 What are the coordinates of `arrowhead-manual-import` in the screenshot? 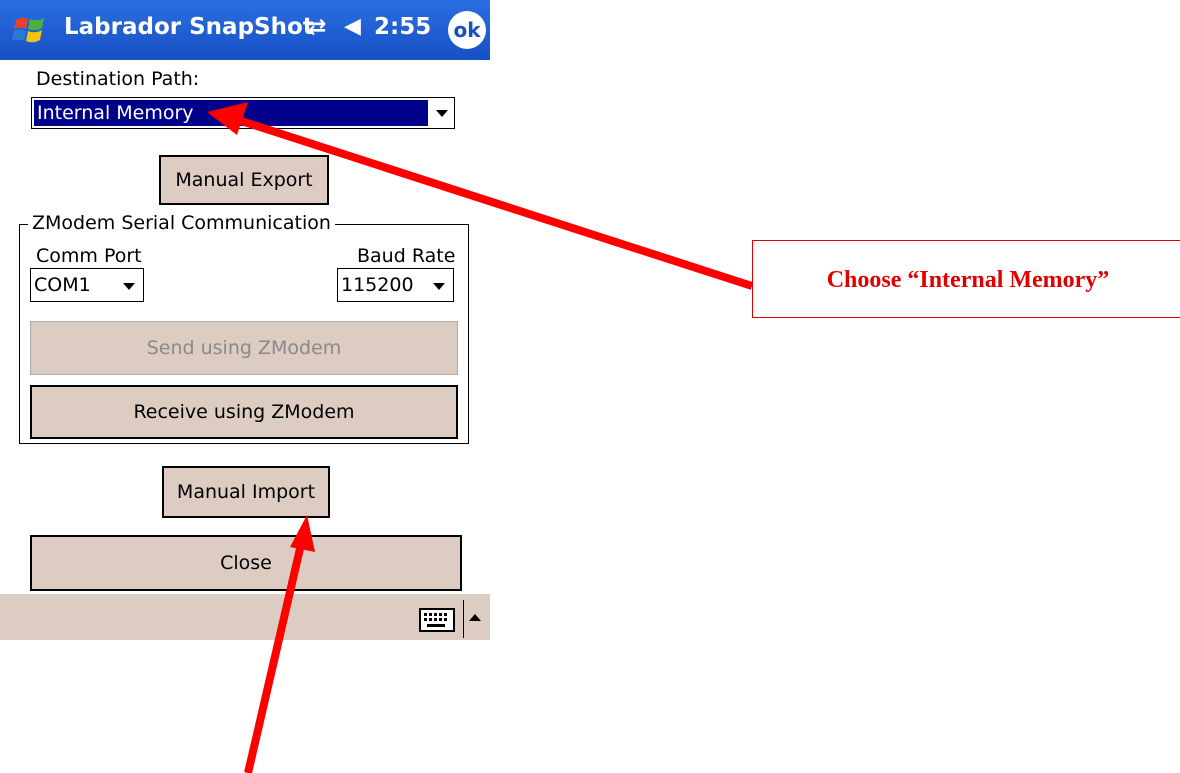 It's located at (302, 533).